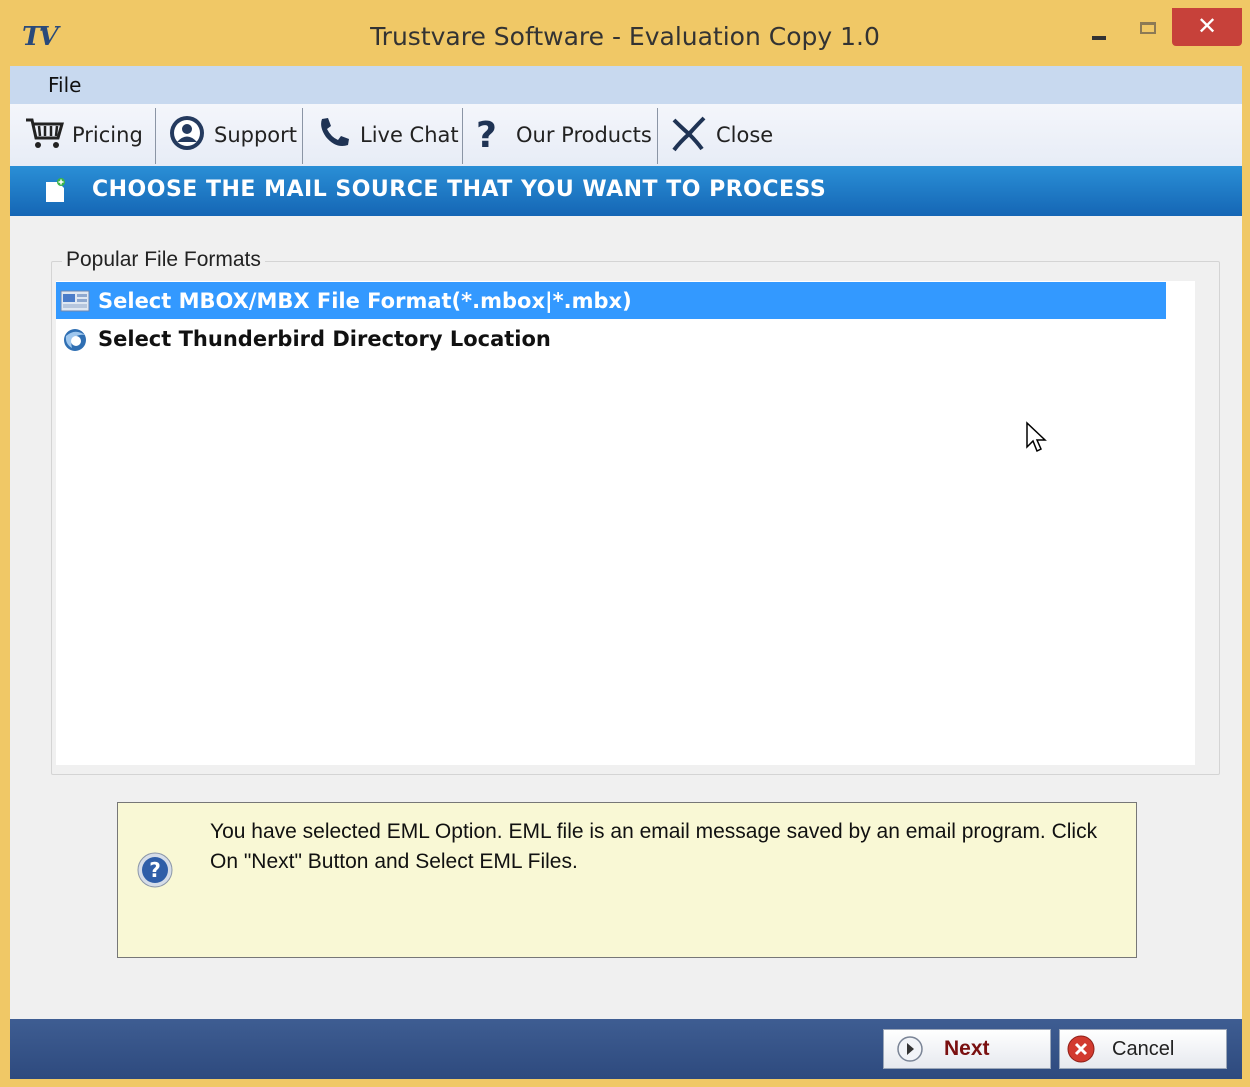 The height and width of the screenshot is (1087, 1250). Describe the element at coordinates (1150, 26) in the screenshot. I see `maximize-button` at that location.